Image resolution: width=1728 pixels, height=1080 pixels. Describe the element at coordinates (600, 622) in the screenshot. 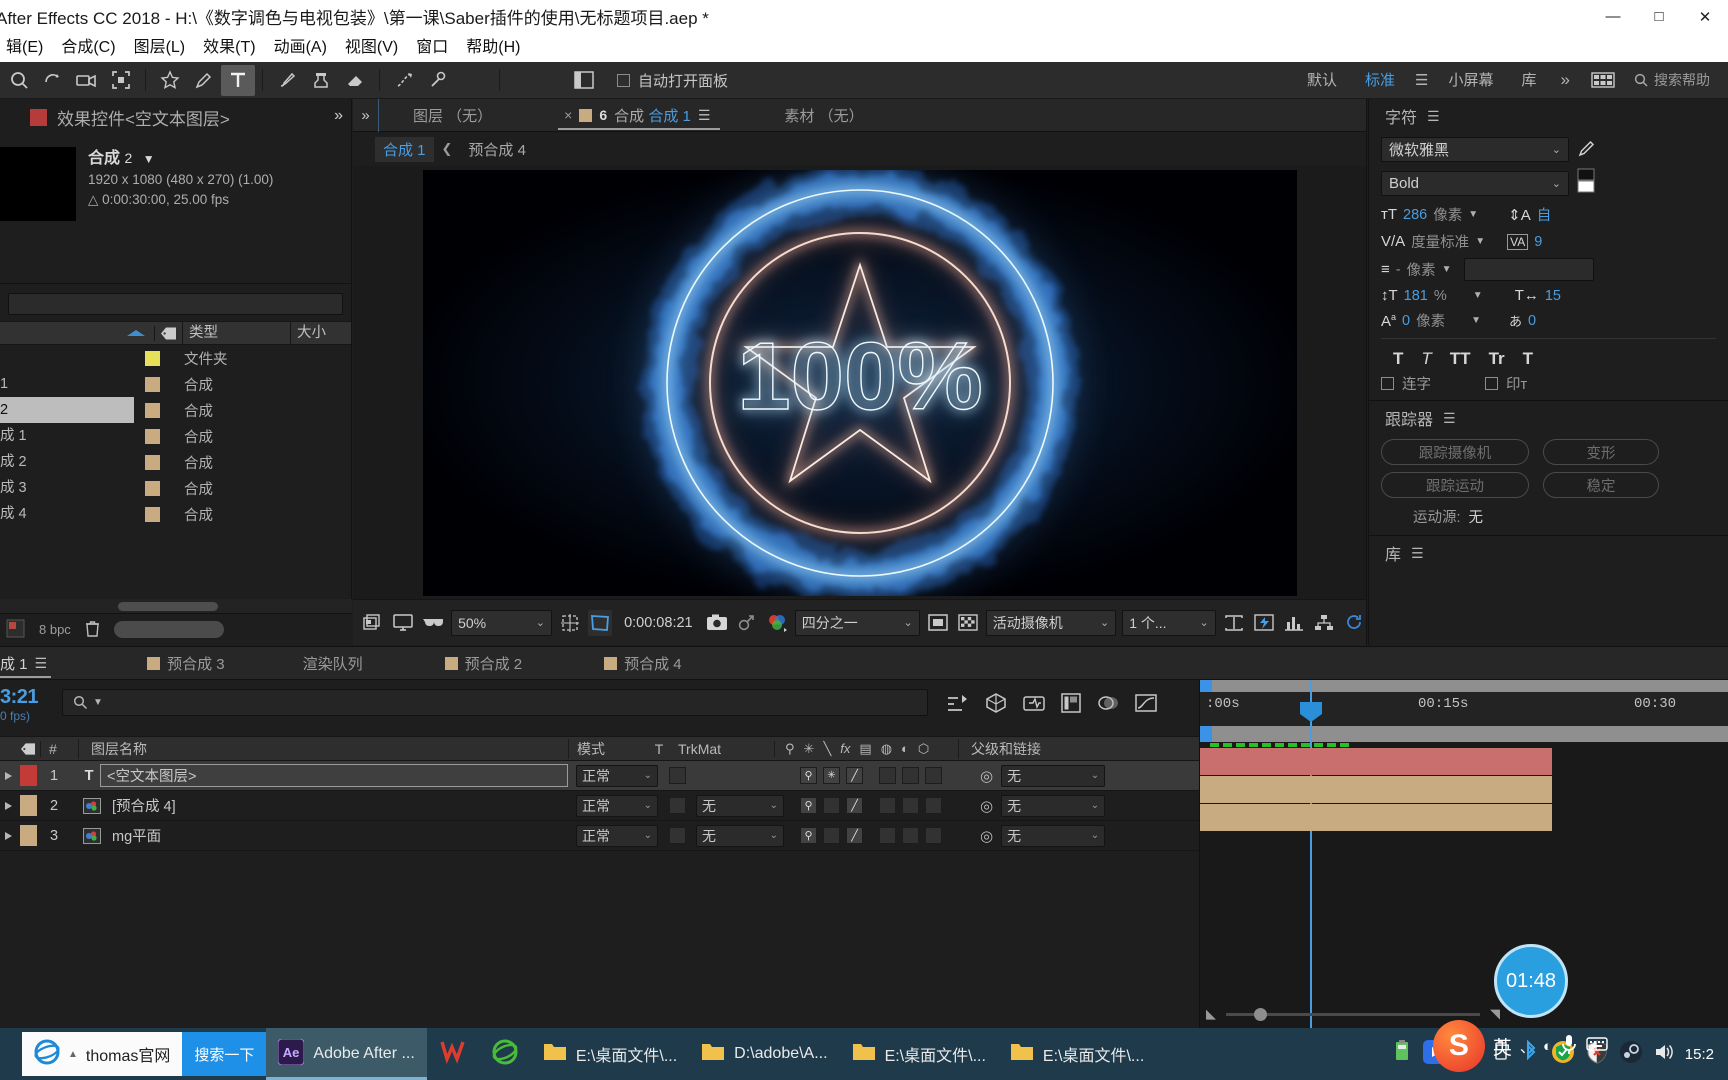

I see `region-of-interest-button` at that location.